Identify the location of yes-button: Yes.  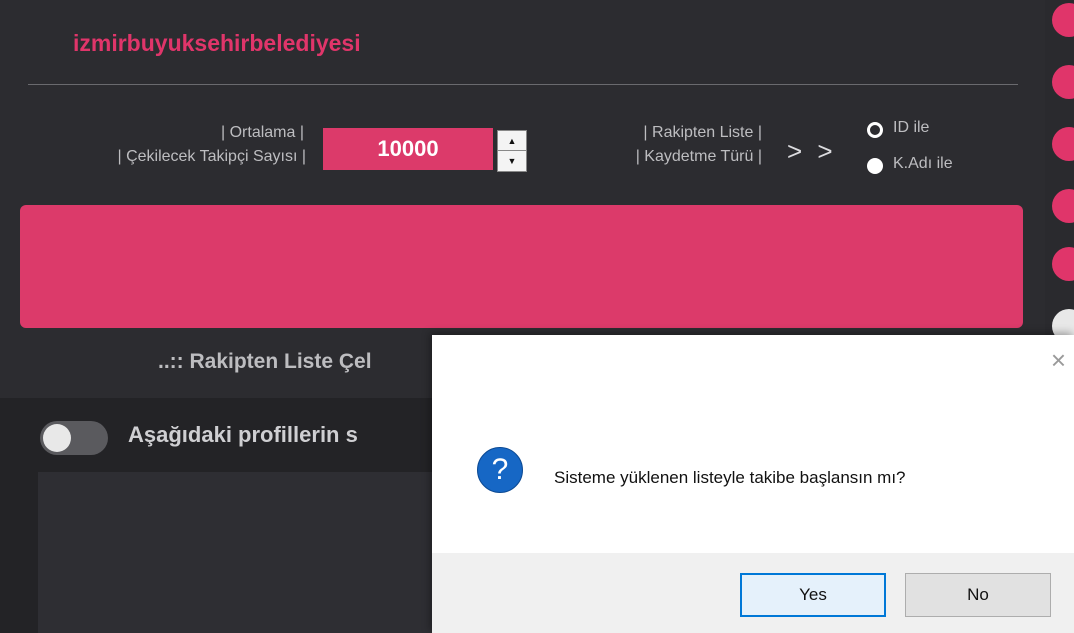
(813, 595).